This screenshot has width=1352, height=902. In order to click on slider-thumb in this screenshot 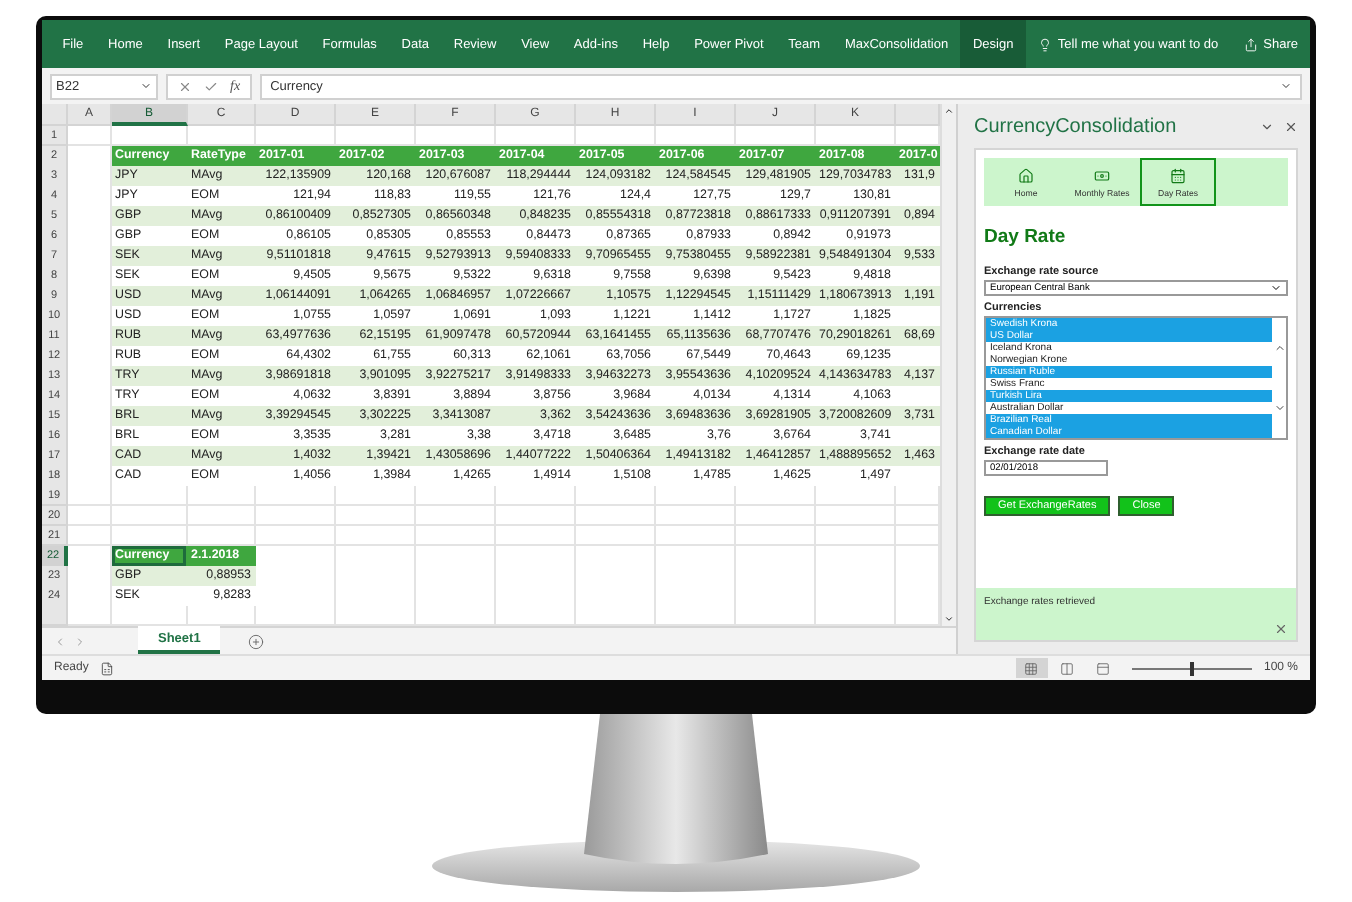, I will do `click(1191, 668)`.